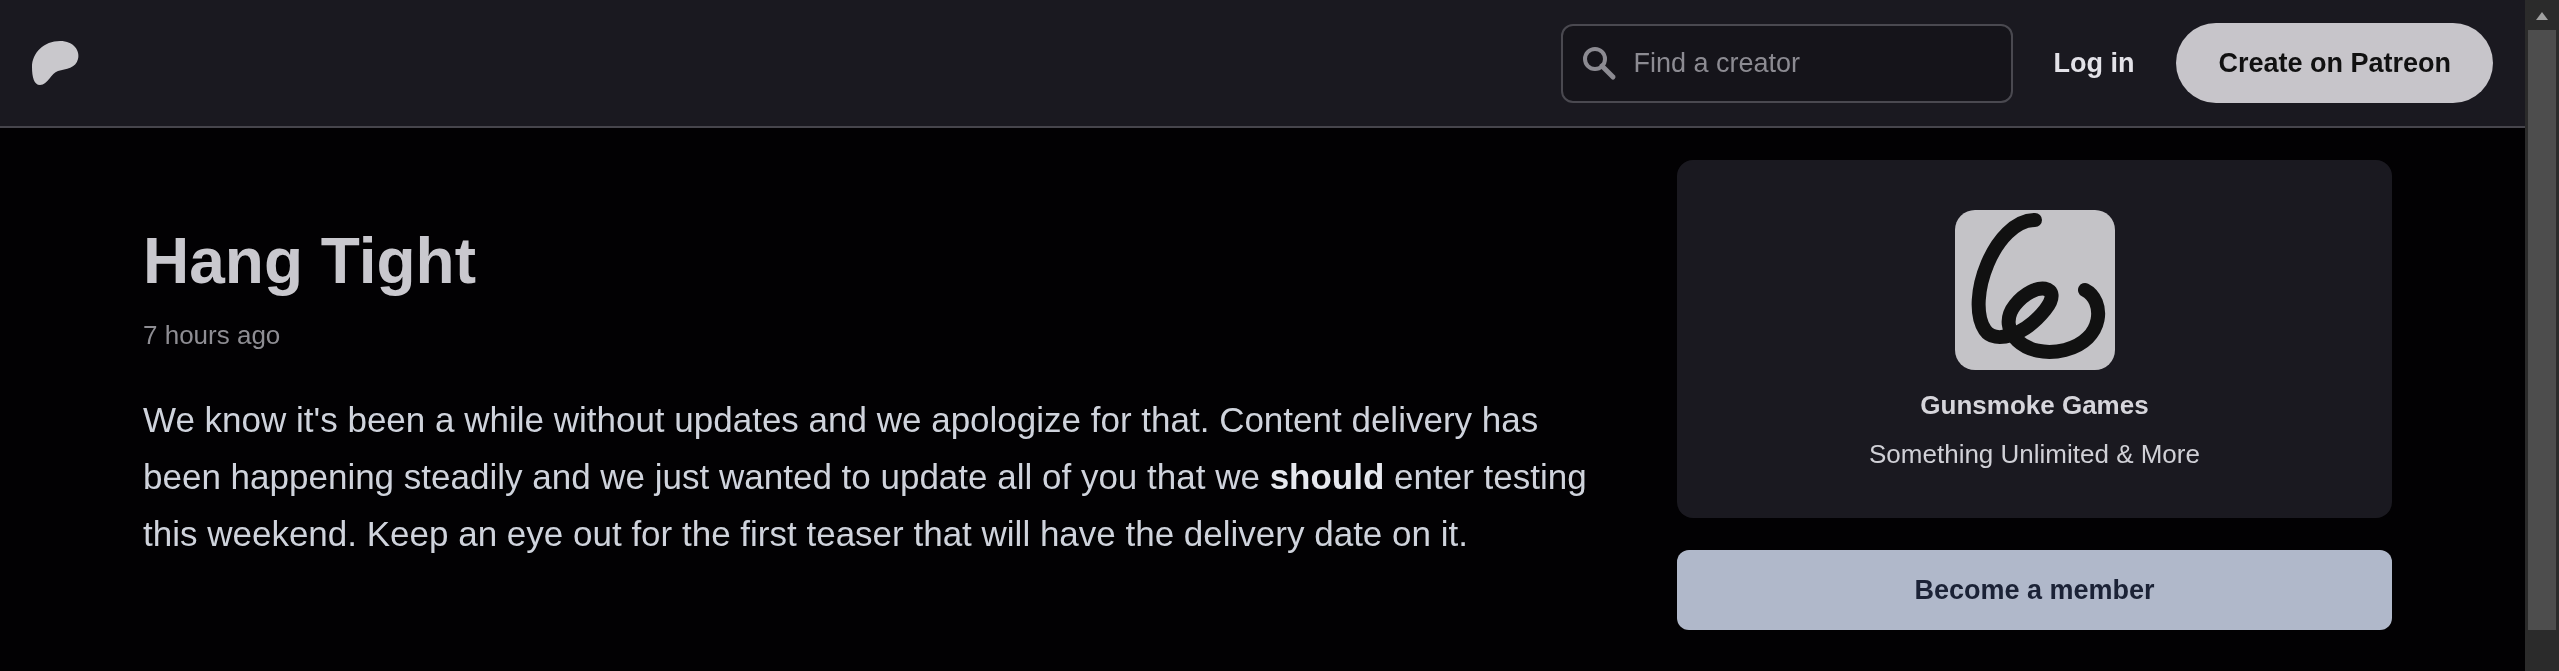  What do you see at coordinates (2034, 290) in the screenshot?
I see `avatar-icon` at bounding box center [2034, 290].